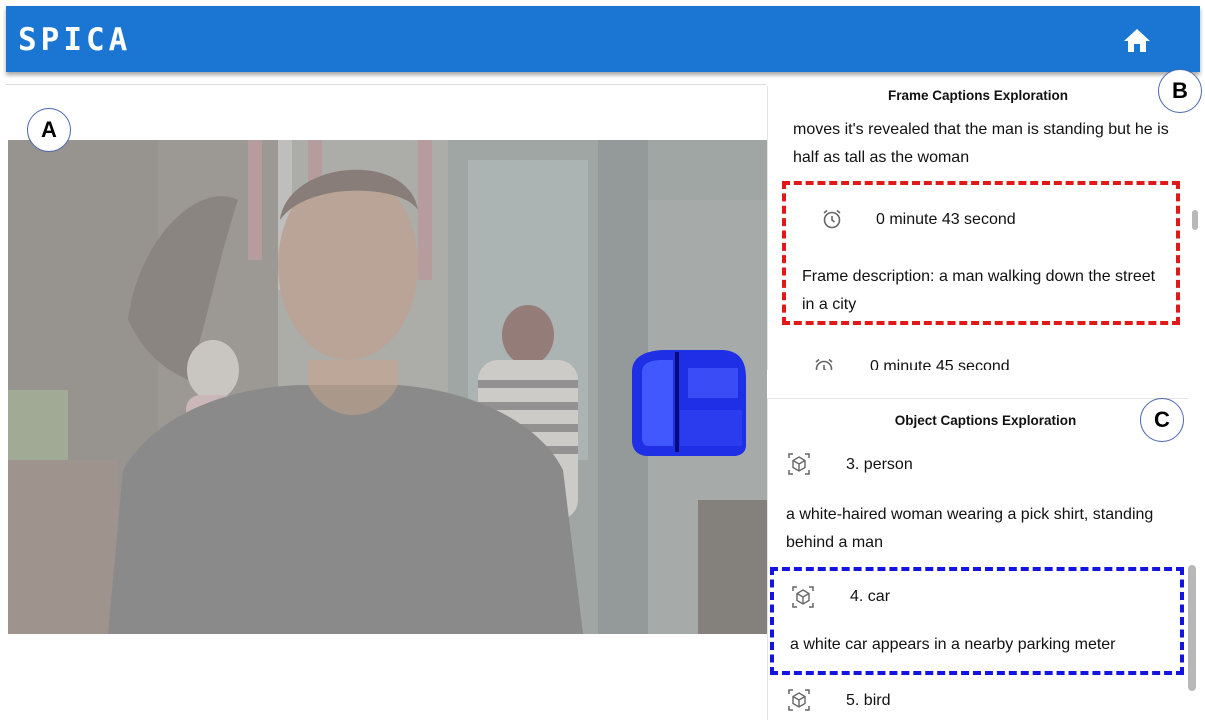 This screenshot has height=720, width=1205. What do you see at coordinates (1137, 40) in the screenshot?
I see `home-icon` at bounding box center [1137, 40].